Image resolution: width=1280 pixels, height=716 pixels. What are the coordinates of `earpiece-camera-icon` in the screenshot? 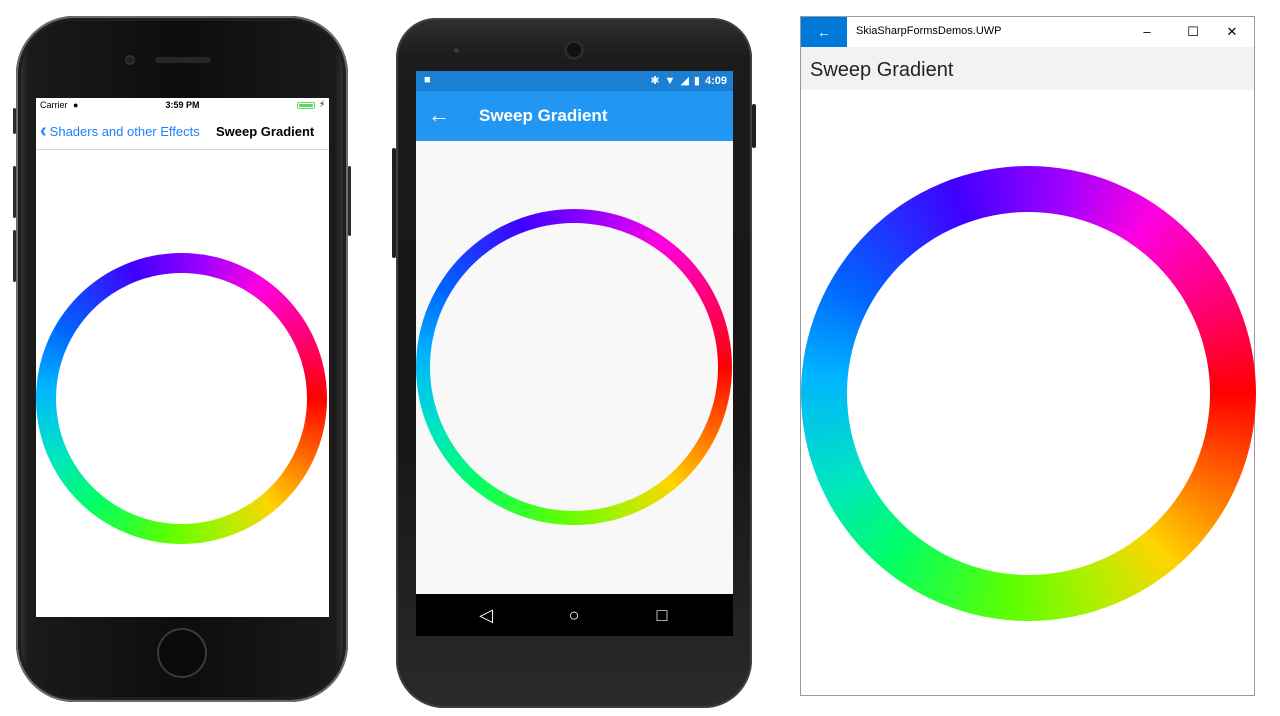 It's located at (574, 50).